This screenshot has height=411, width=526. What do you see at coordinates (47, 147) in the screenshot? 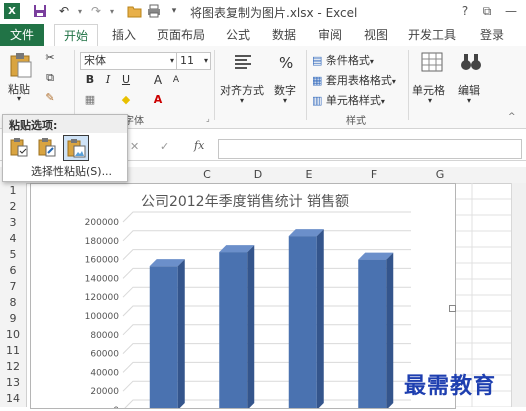
I see `paste-option-values` at bounding box center [47, 147].